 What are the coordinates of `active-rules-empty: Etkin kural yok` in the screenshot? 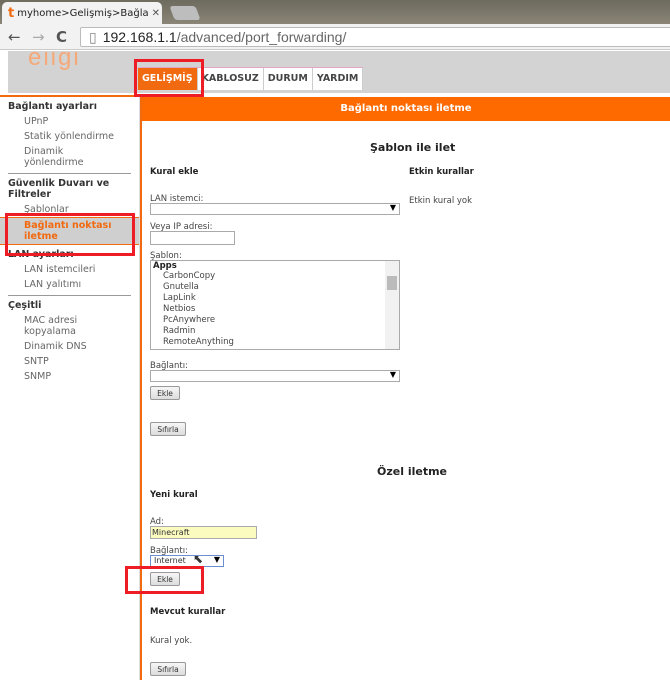 It's located at (441, 201).